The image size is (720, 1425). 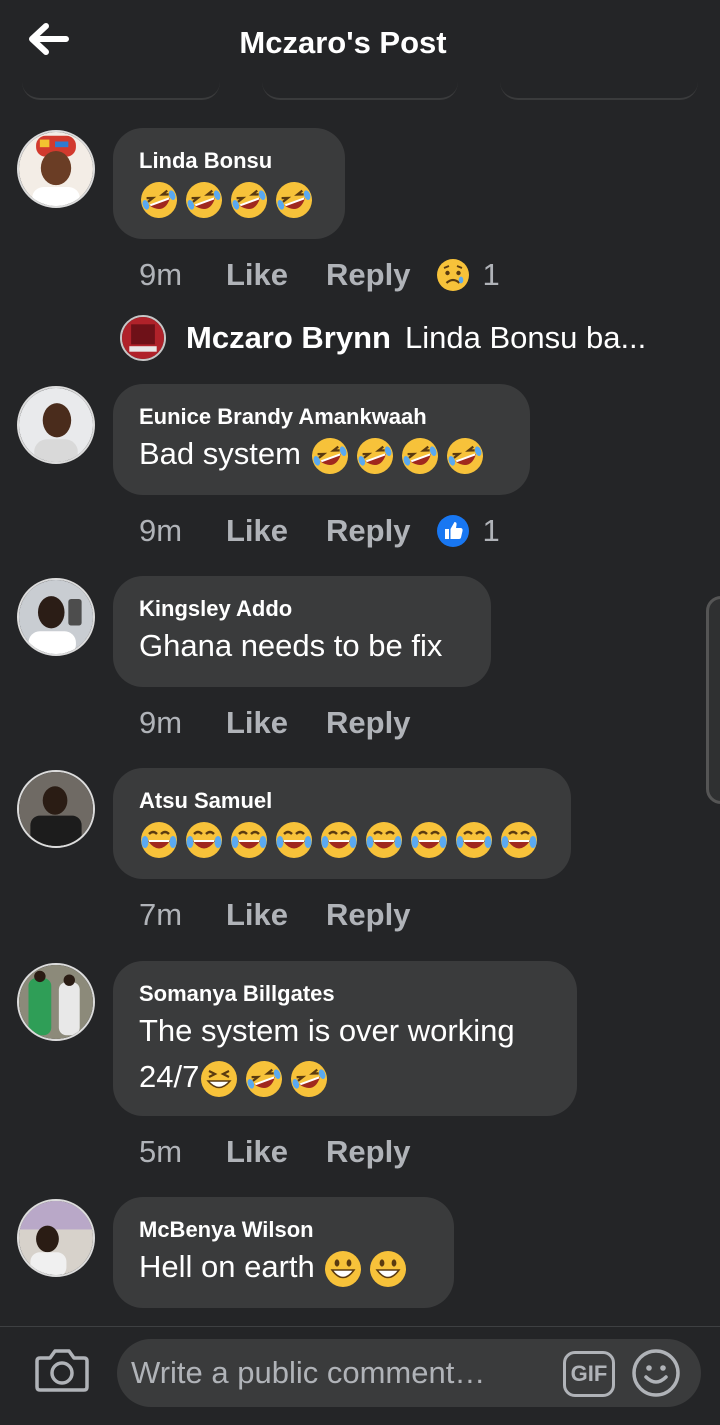 I want to click on comment-bubble: Linda Bonsu, so click(x=229, y=183).